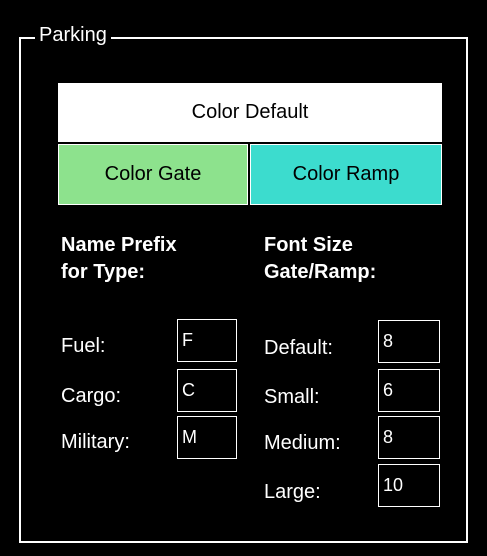 Image resolution: width=487 pixels, height=556 pixels. What do you see at coordinates (119, 245) in the screenshot?
I see `name-prefix-heading-line1: Name Prefix` at bounding box center [119, 245].